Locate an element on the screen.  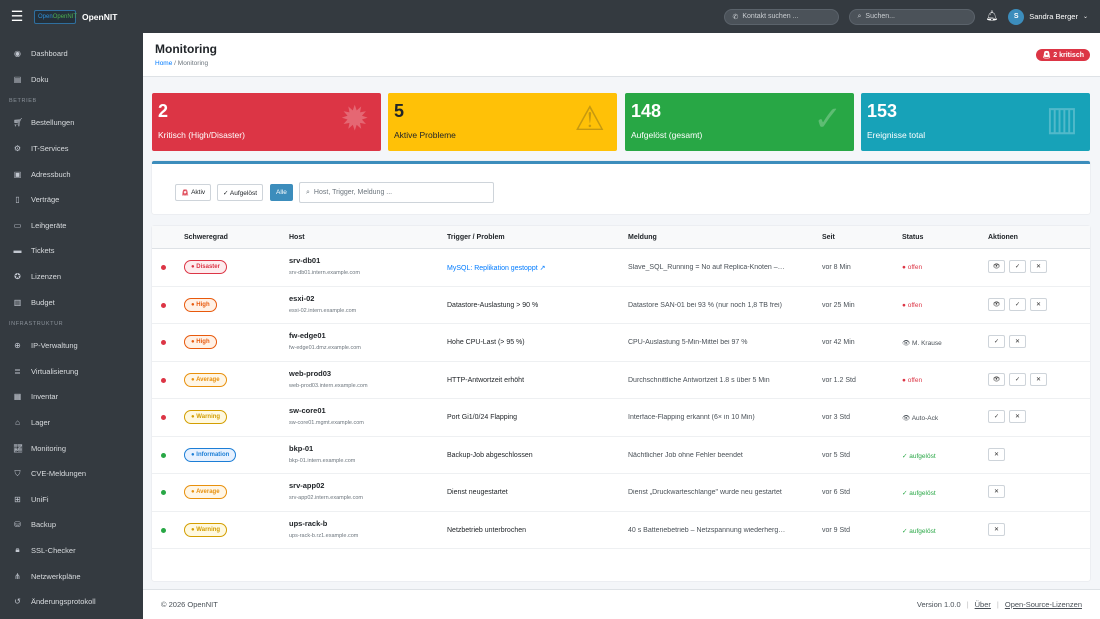
host-name: sw-core01 is located at coordinates (307, 410).